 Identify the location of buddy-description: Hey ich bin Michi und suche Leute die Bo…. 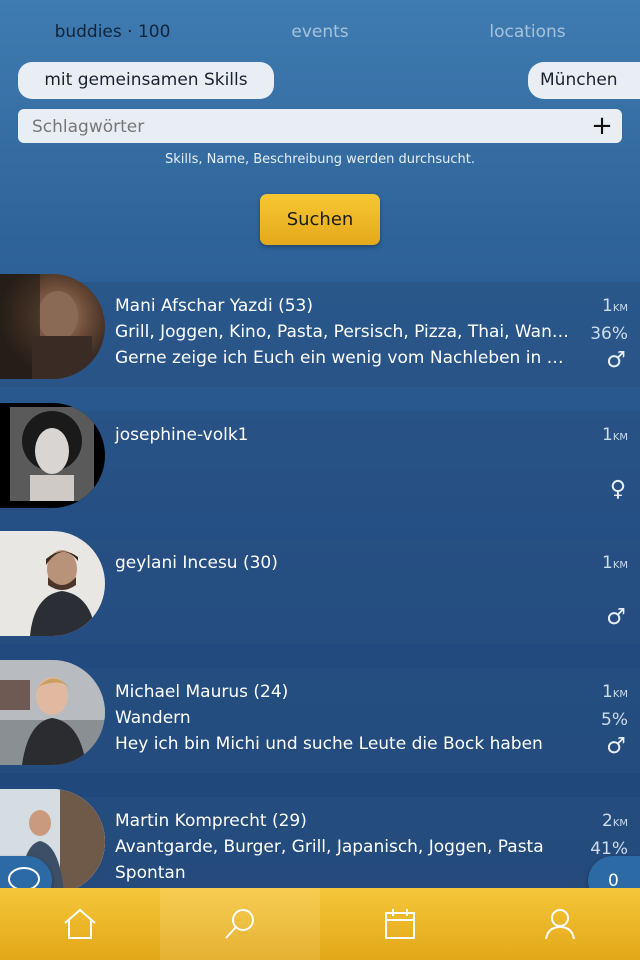
(329, 744).